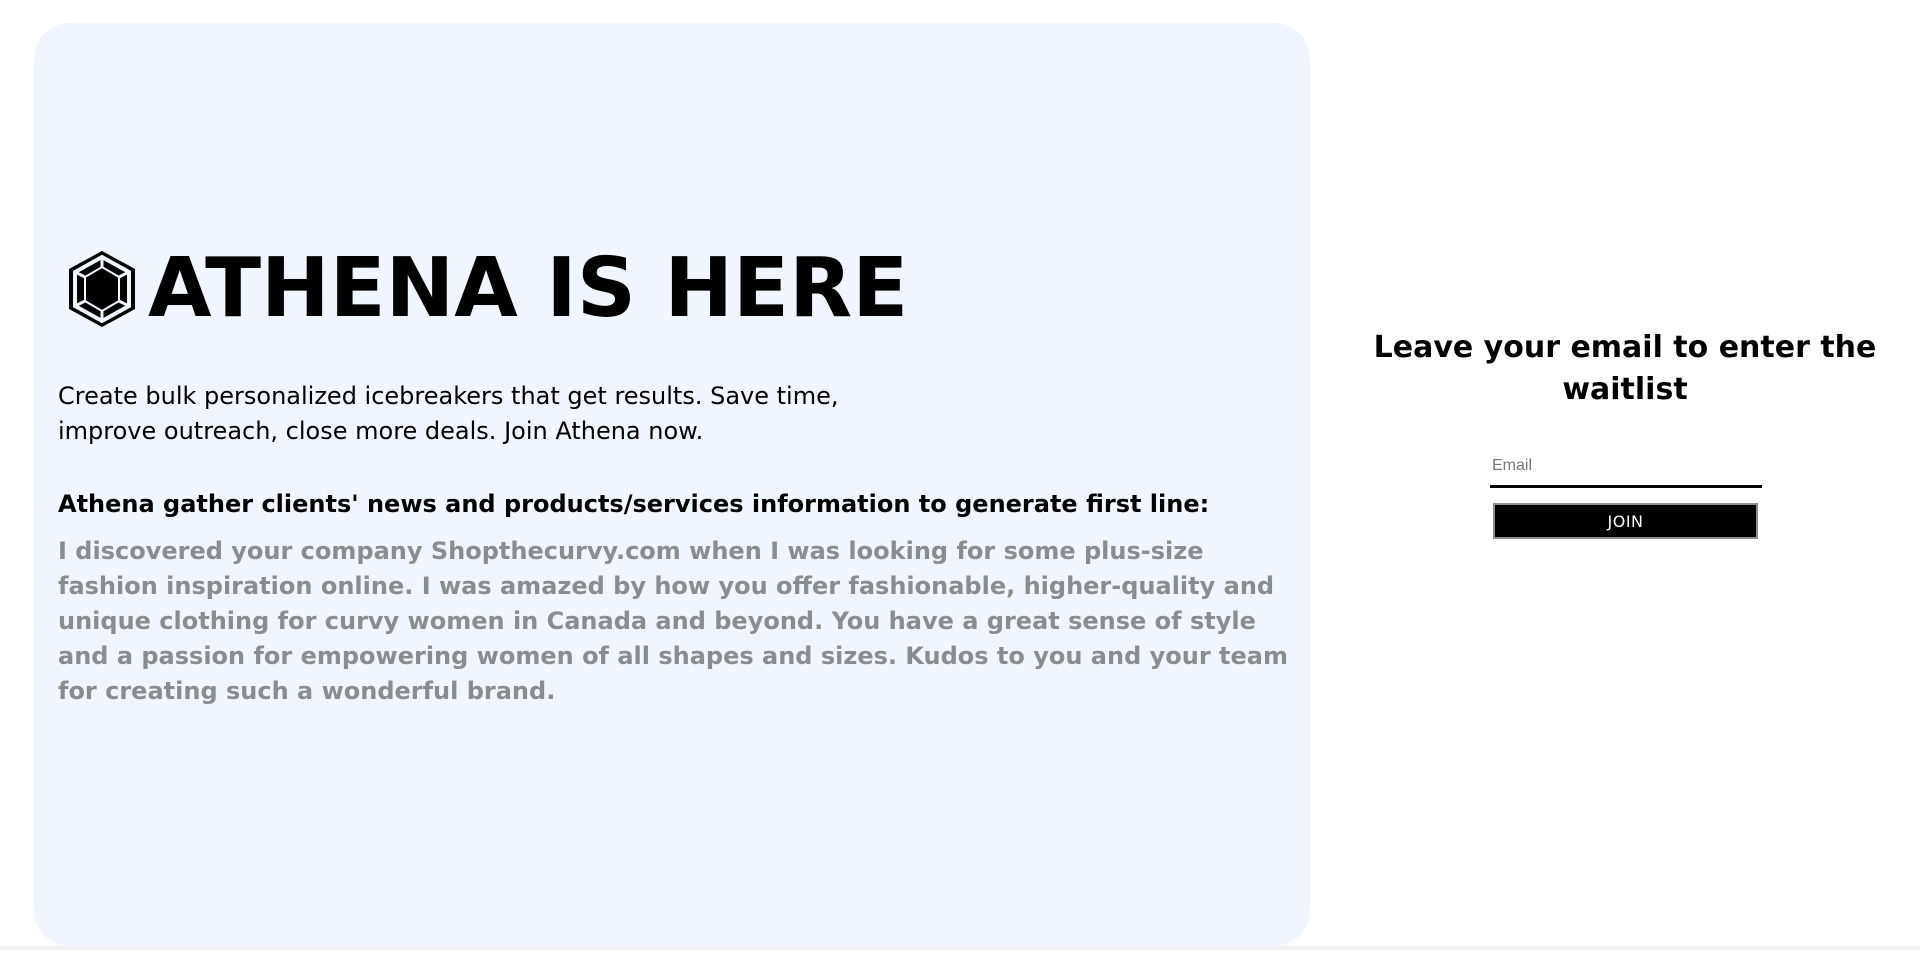 The image size is (1920, 972). I want to click on waitlist-section: Leave your email to enter the waitlist, so click(1625, 369).